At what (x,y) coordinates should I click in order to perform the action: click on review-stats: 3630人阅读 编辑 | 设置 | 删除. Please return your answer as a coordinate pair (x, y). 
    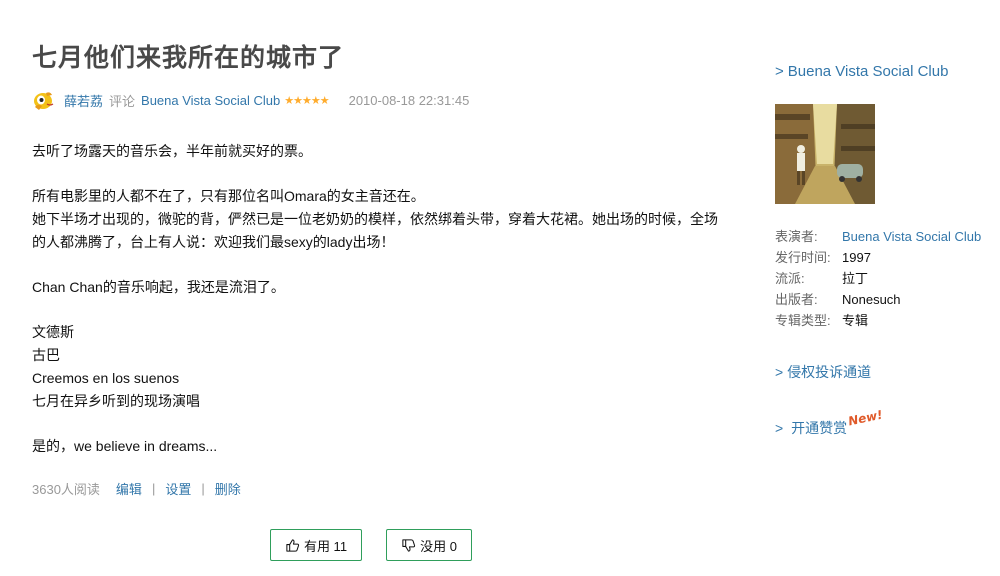
    Looking at the image, I should click on (136, 488).